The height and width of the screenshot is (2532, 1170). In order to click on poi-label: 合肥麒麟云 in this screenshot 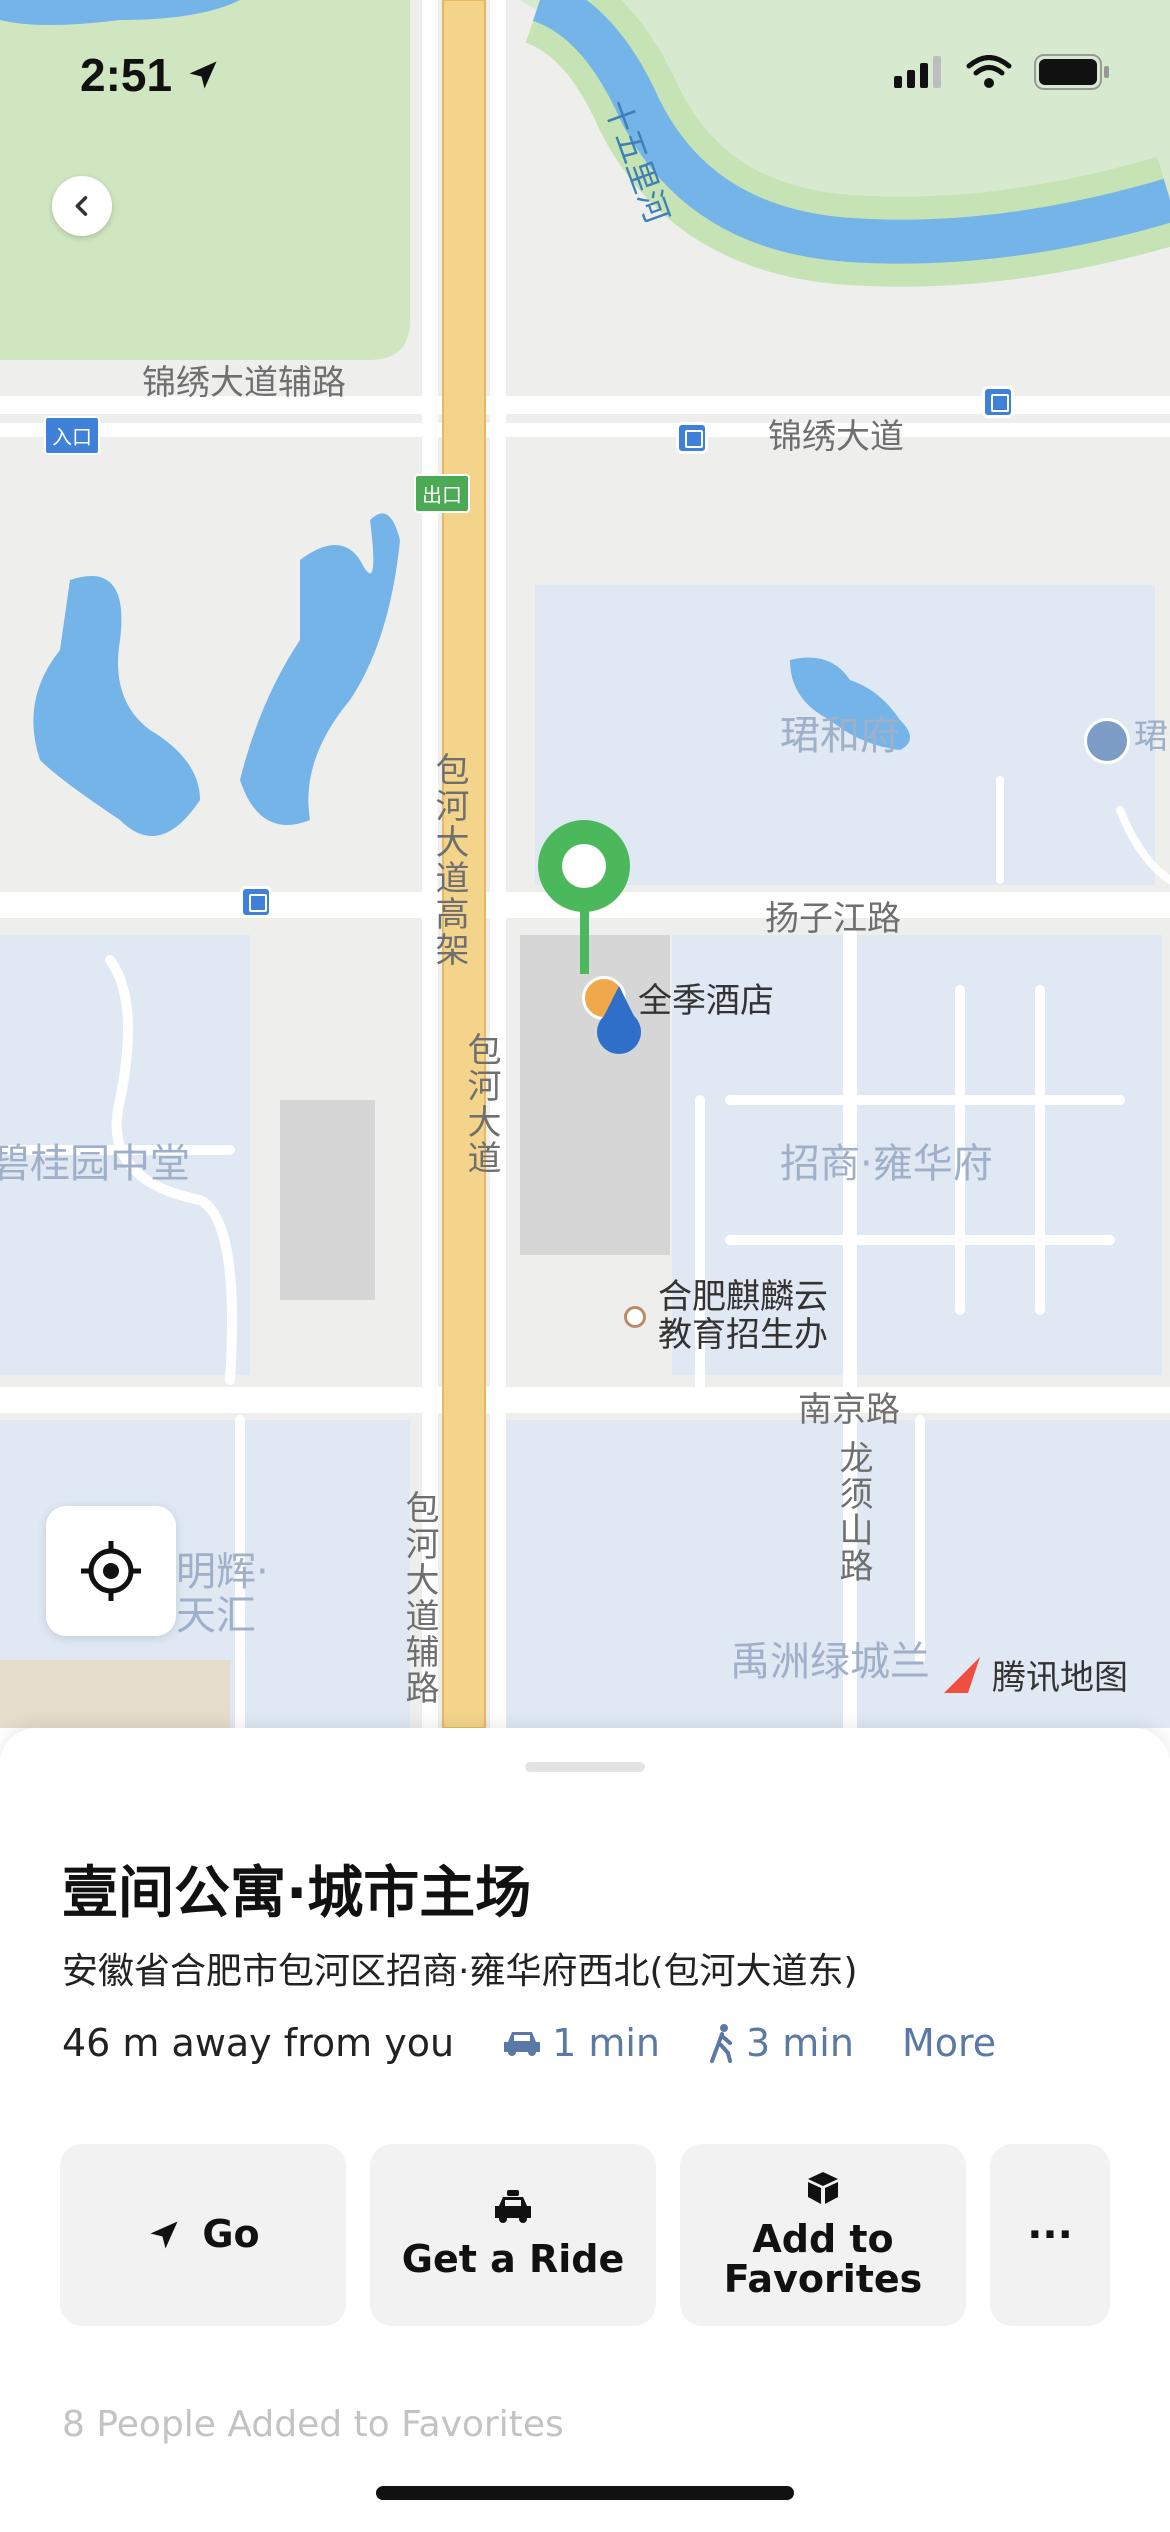, I will do `click(743, 1297)`.